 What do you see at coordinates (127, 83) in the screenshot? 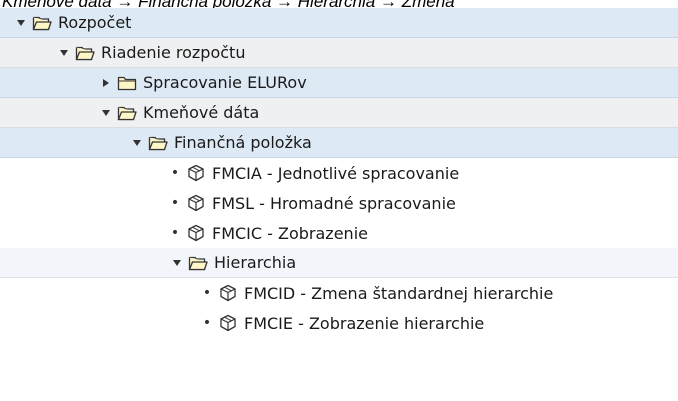
I see `folder-closed-icon` at bounding box center [127, 83].